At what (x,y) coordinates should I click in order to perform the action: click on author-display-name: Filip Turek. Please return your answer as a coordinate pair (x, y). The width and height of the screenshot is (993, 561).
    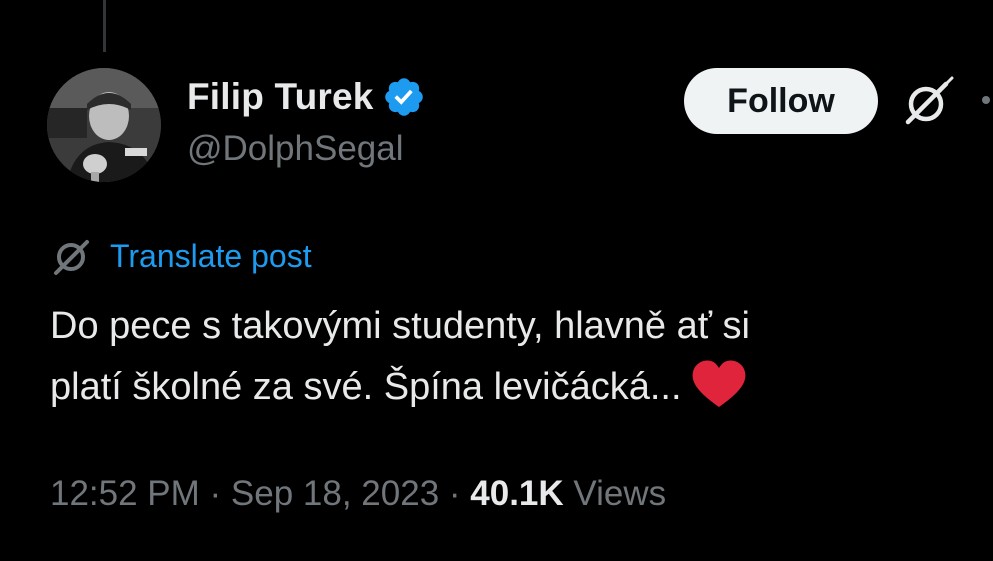
    Looking at the image, I should click on (280, 97).